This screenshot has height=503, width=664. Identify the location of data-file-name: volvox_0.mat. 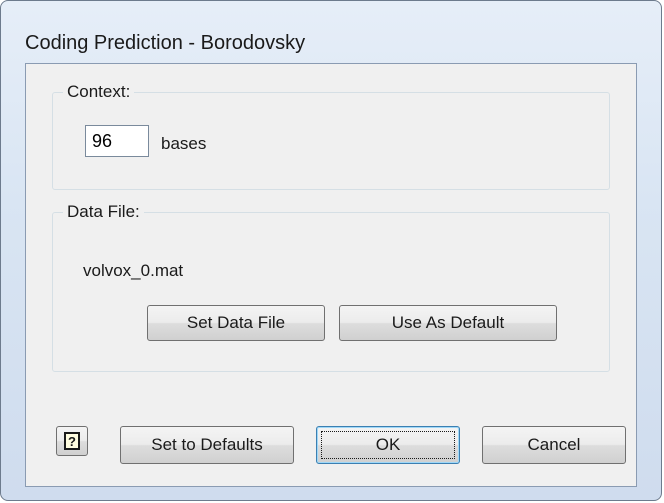
(133, 270).